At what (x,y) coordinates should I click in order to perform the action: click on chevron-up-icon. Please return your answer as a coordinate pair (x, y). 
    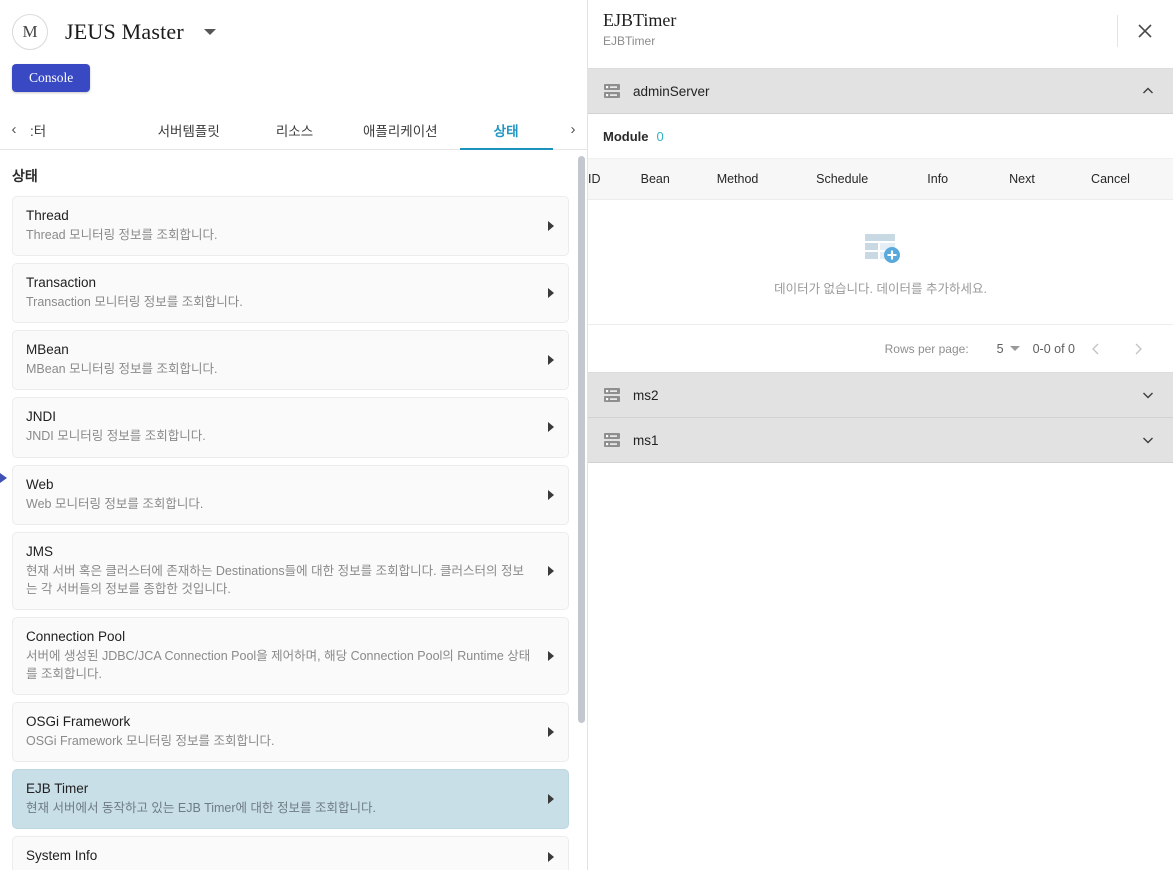
    Looking at the image, I should click on (1148, 91).